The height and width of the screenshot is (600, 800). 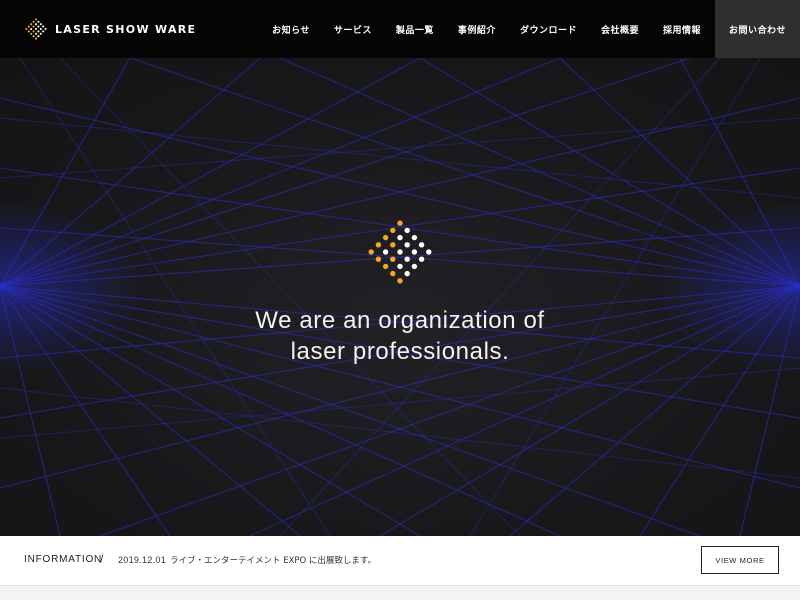 What do you see at coordinates (400, 592) in the screenshot?
I see `page-bottom-strip` at bounding box center [400, 592].